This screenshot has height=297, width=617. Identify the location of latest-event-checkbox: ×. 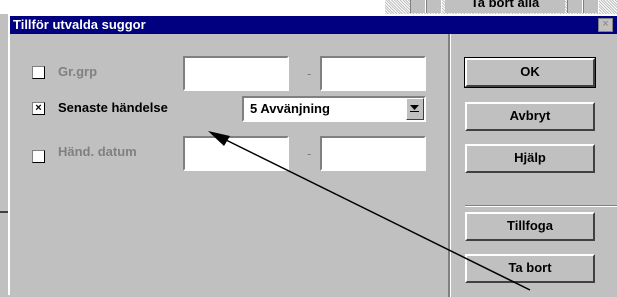
(38, 108).